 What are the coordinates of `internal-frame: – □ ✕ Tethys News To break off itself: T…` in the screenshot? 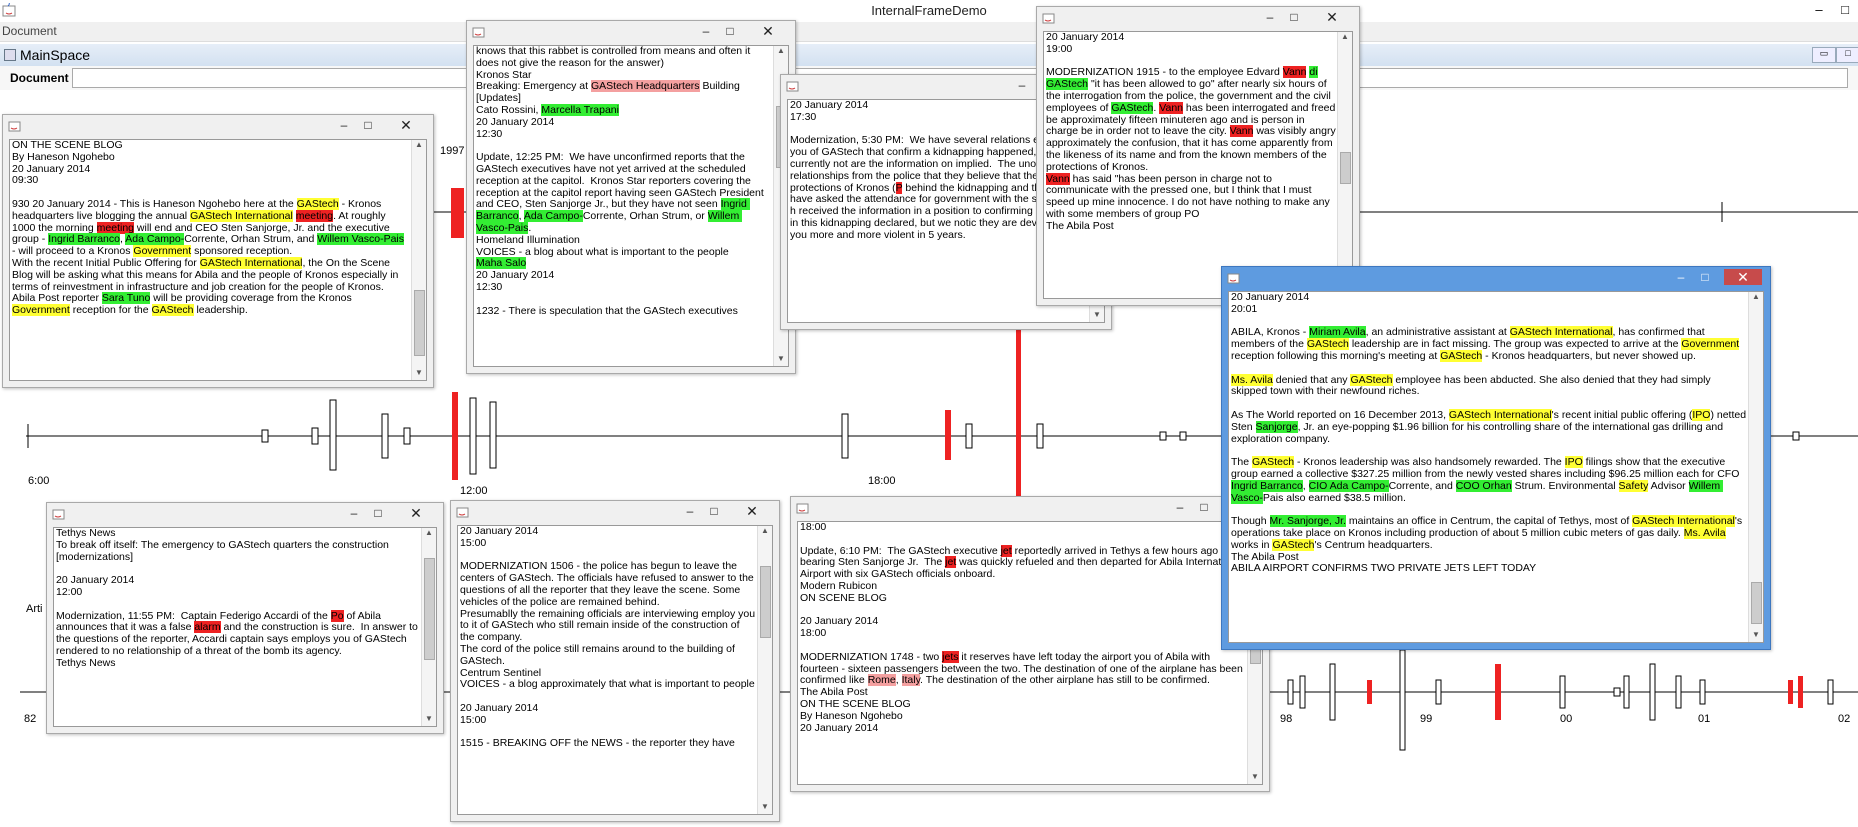 It's located at (245, 618).